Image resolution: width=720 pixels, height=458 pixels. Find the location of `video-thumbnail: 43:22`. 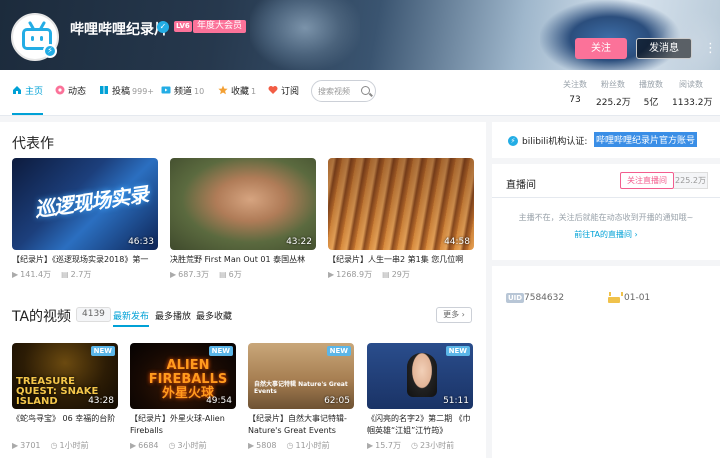

video-thumbnail: 43:22 is located at coordinates (243, 204).